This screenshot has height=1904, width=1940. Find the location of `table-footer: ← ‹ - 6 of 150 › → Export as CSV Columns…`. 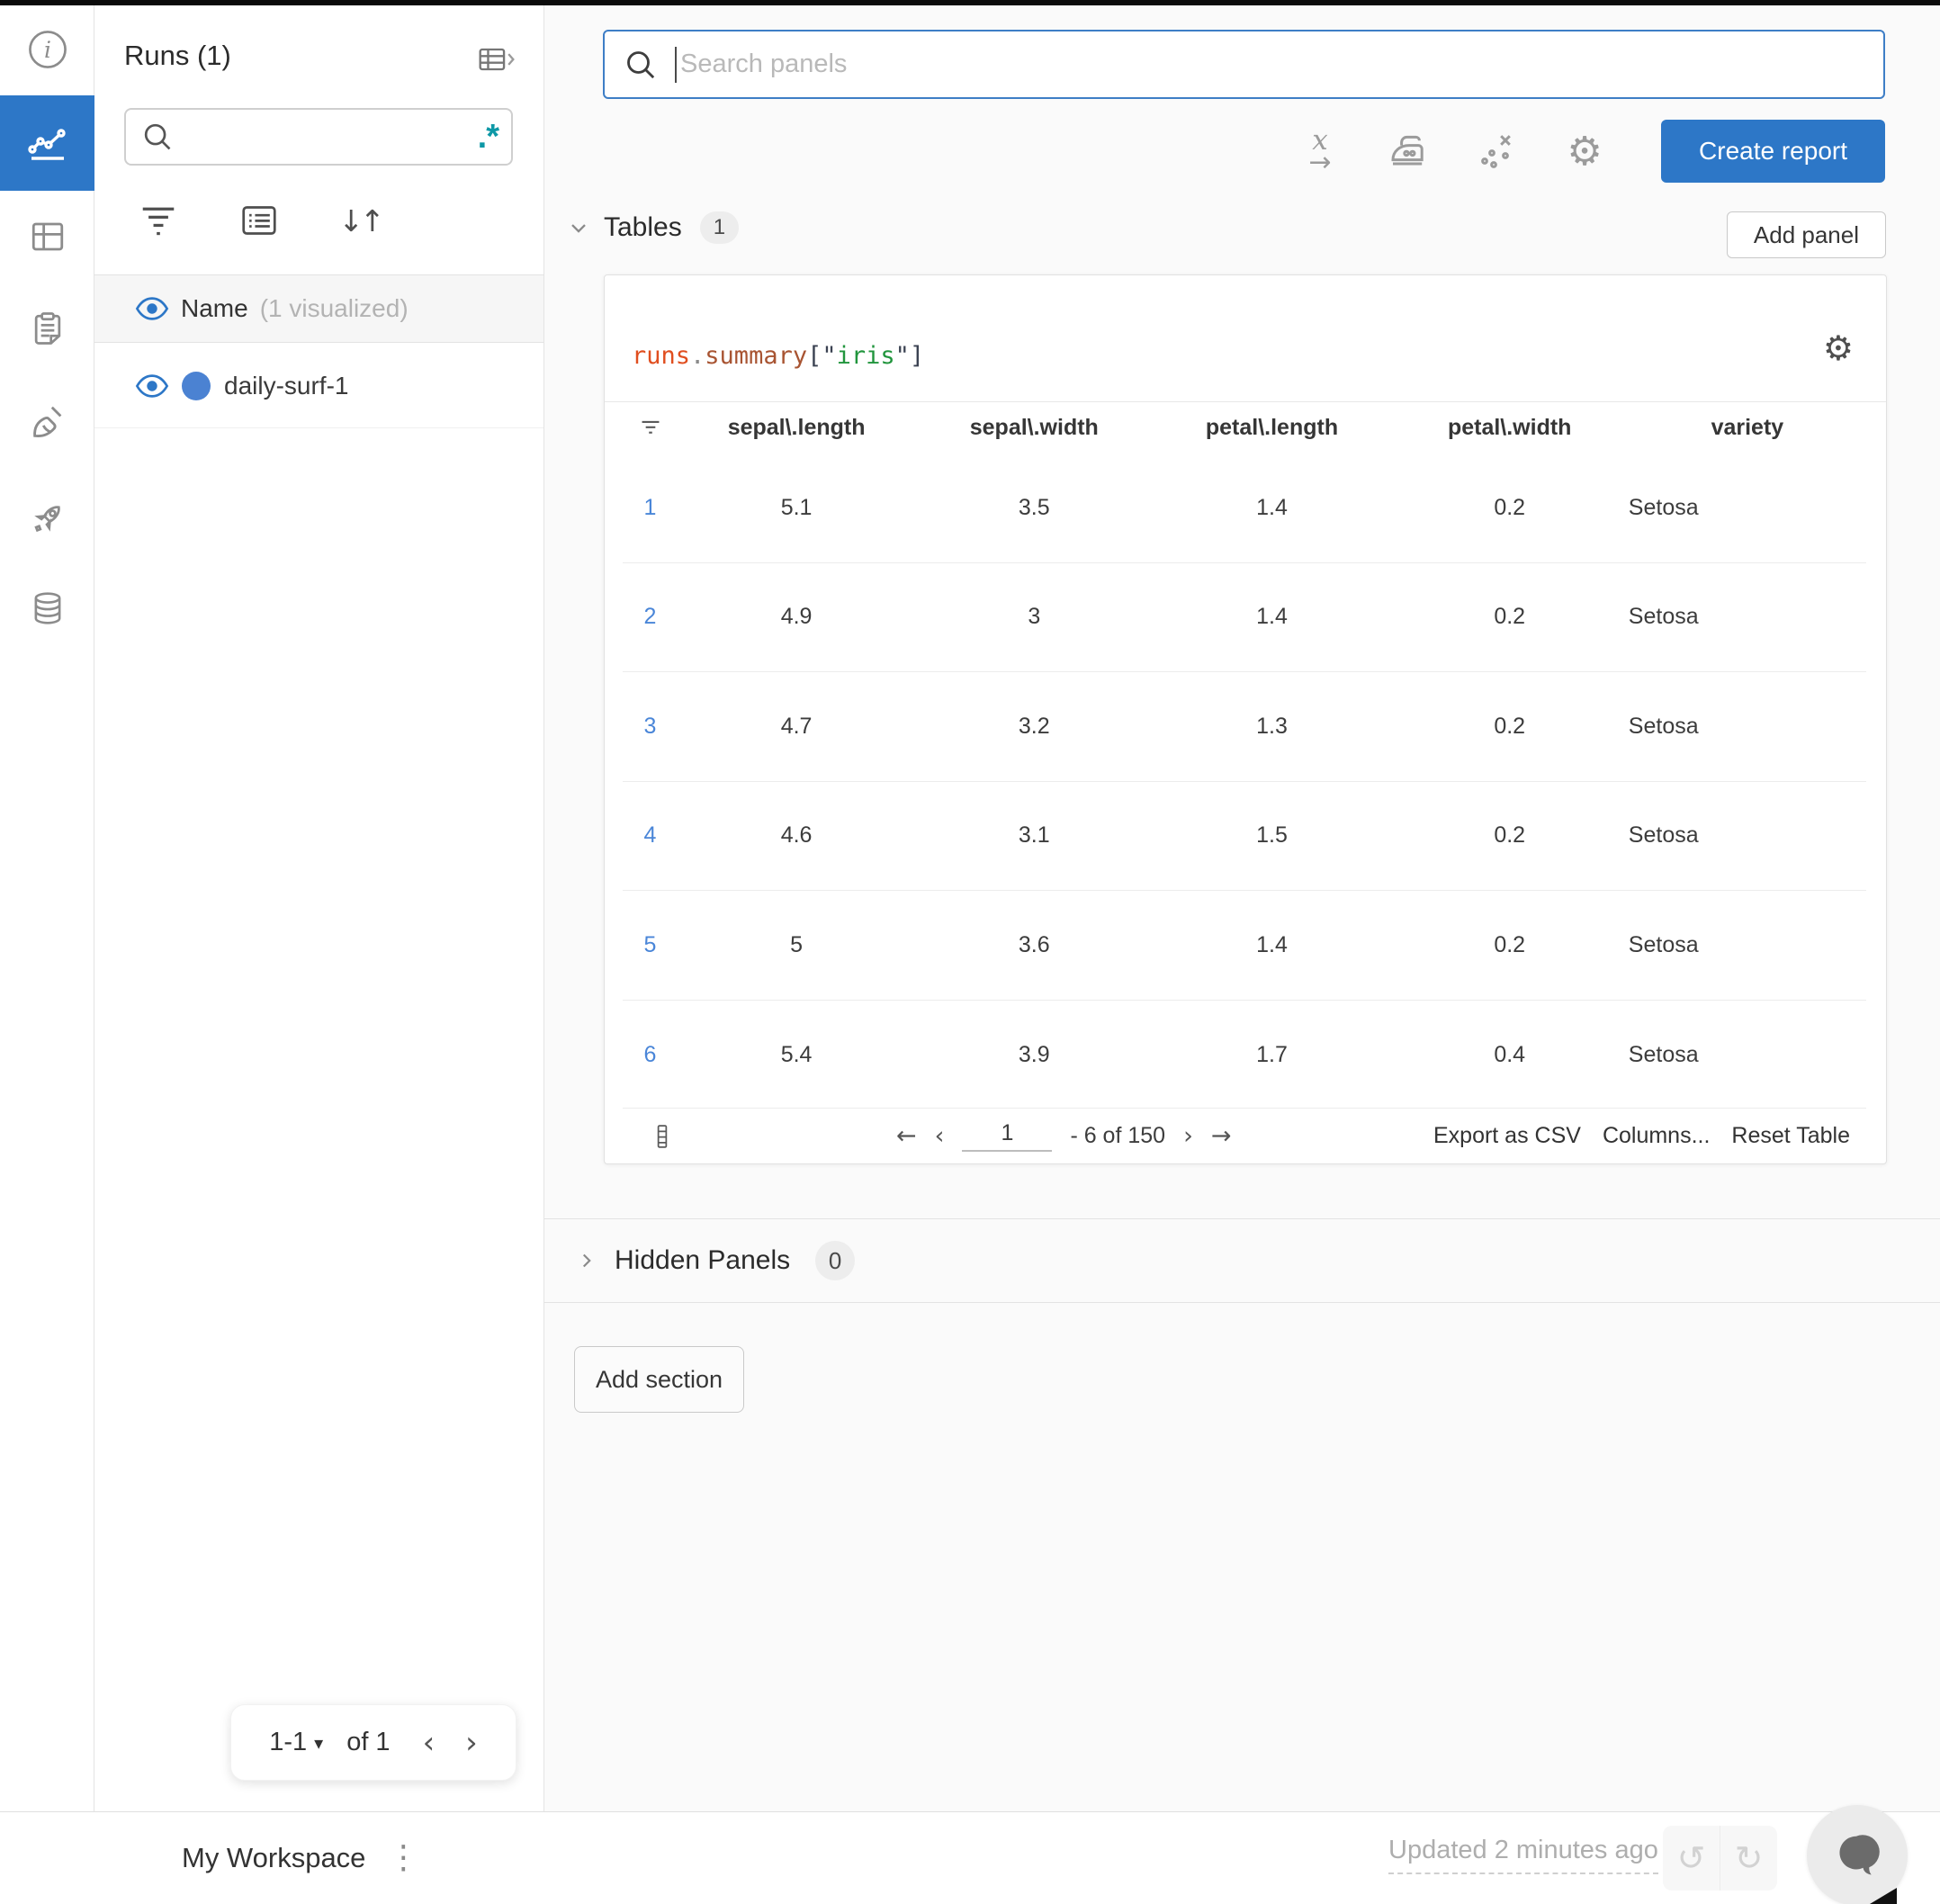

table-footer: ← ‹ - 6 of 150 › → Export as CSV Columns… is located at coordinates (1244, 1136).